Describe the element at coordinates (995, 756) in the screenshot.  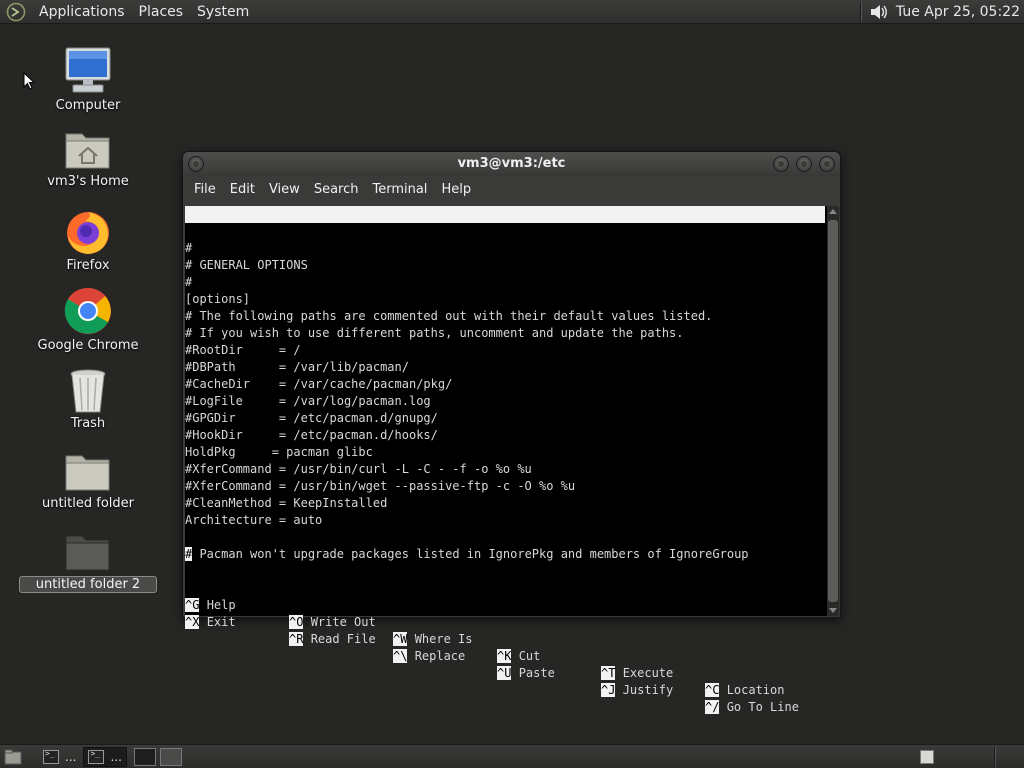
I see `panel-separator` at that location.